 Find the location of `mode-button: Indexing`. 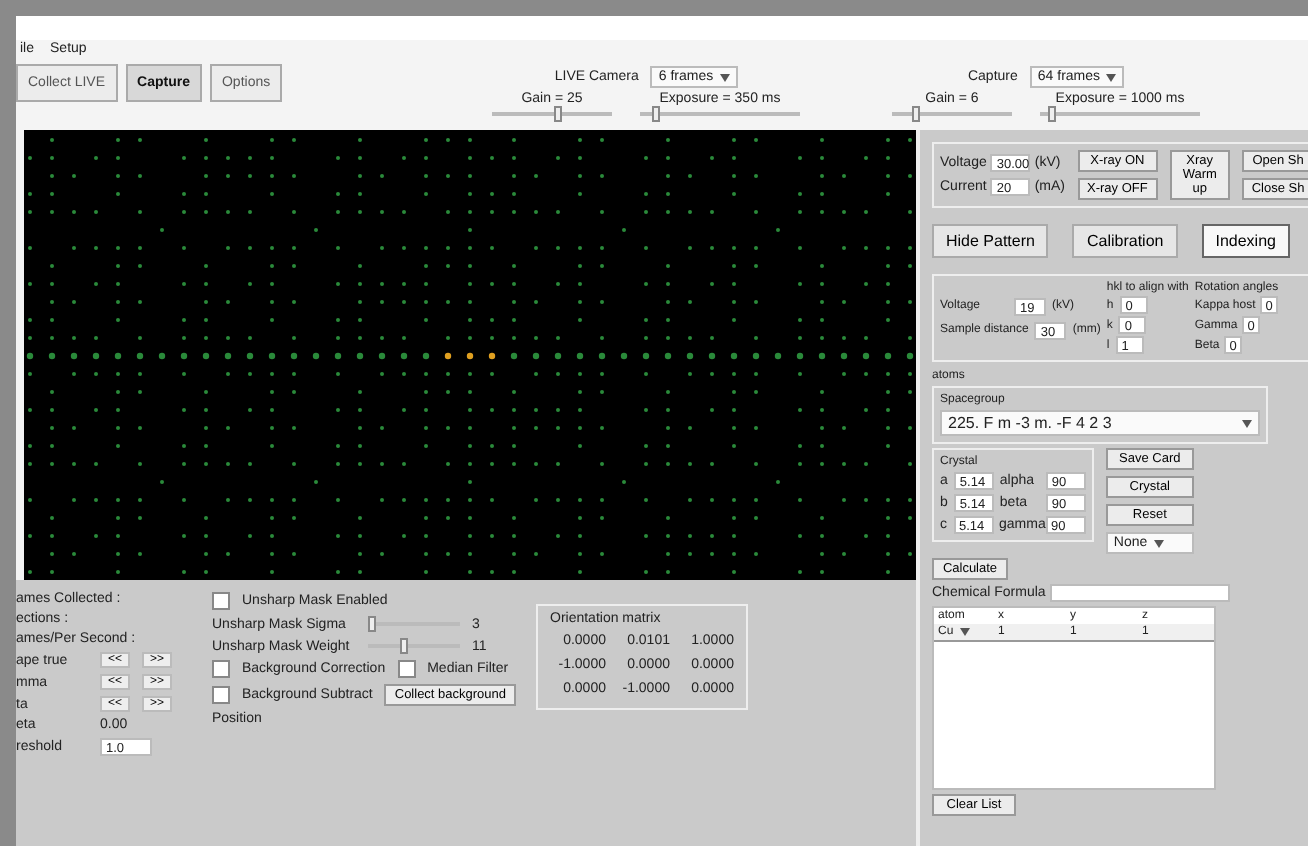

mode-button: Indexing is located at coordinates (1245, 241).